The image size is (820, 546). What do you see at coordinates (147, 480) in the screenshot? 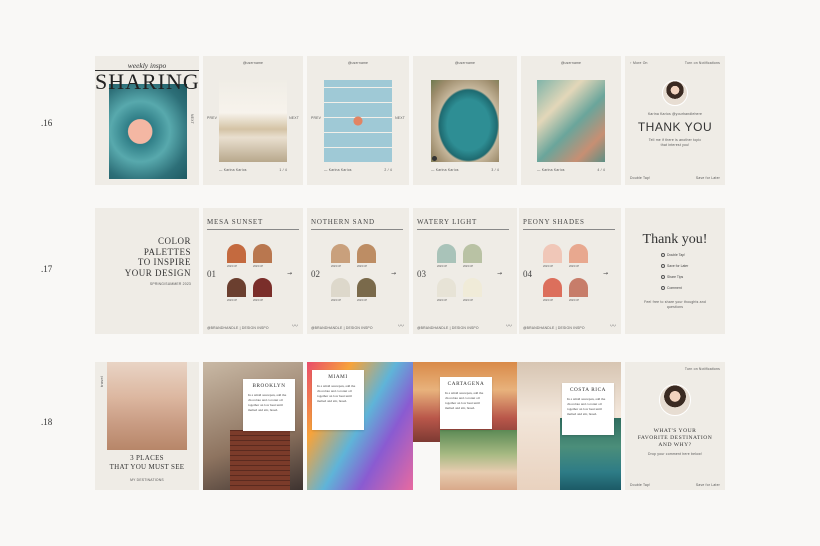
I see `cover-sub: MY DESTINATIONS` at bounding box center [147, 480].